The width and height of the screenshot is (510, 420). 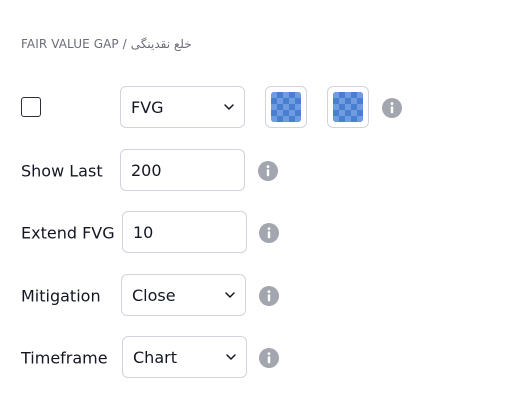 I want to click on fvg-type-select-value: FVG, so click(x=147, y=107).